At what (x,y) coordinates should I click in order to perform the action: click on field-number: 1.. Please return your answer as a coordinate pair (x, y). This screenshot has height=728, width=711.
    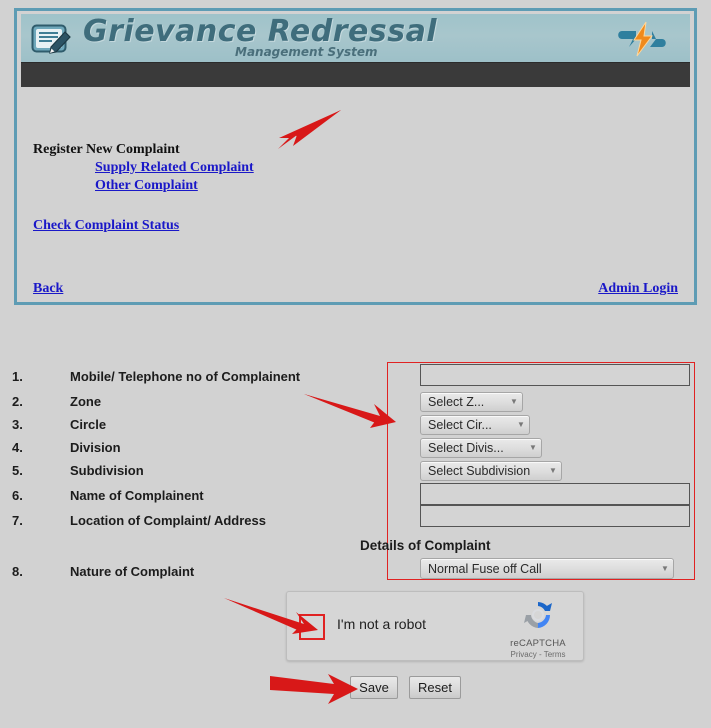
    Looking at the image, I should click on (17, 376).